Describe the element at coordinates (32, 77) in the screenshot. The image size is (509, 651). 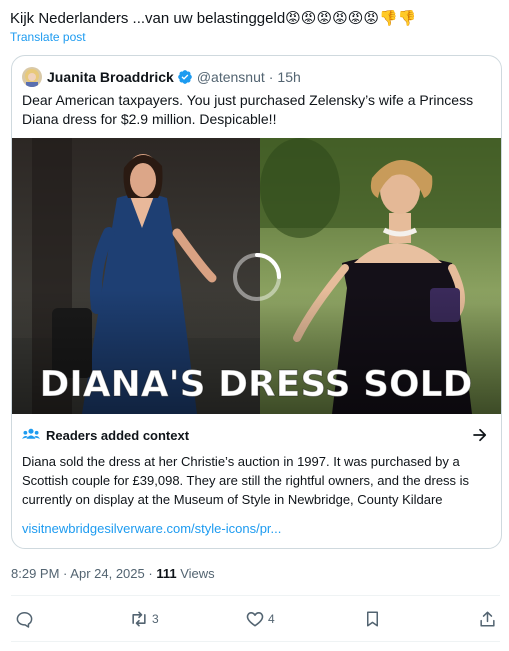
I see `avatar` at that location.